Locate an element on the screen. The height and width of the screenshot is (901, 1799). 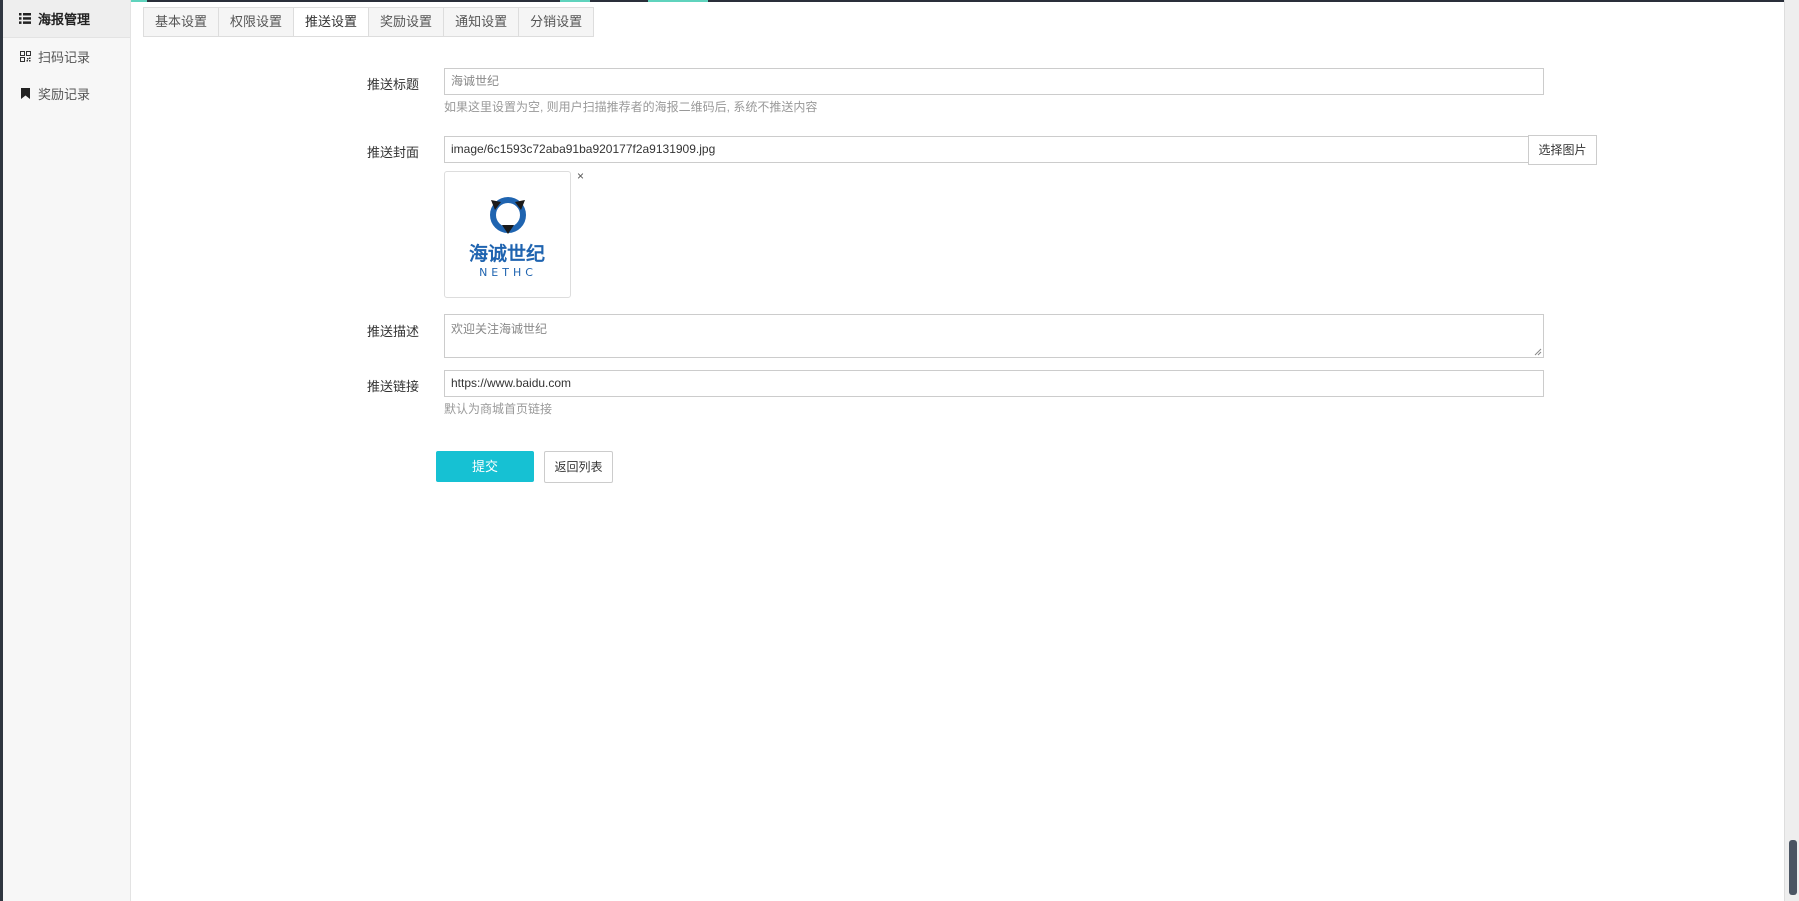
sidebar-item-label: 奖励记录 is located at coordinates (64, 94).